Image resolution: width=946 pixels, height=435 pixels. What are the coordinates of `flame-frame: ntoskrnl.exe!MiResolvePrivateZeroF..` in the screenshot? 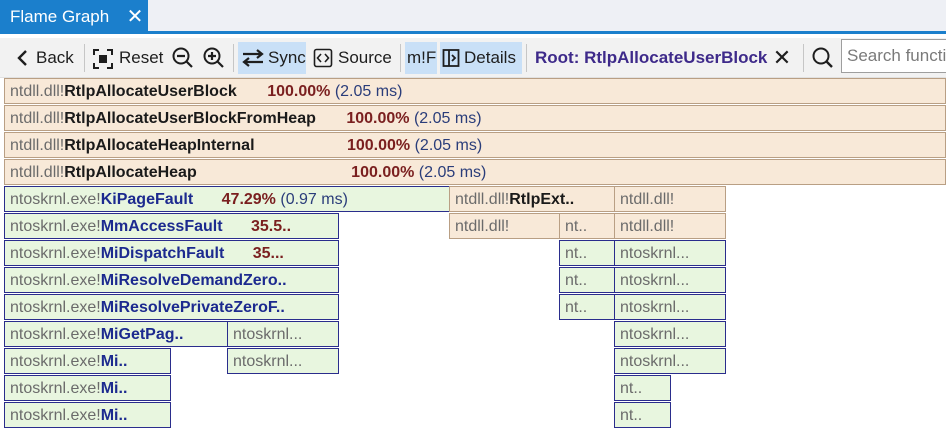 It's located at (171, 307).